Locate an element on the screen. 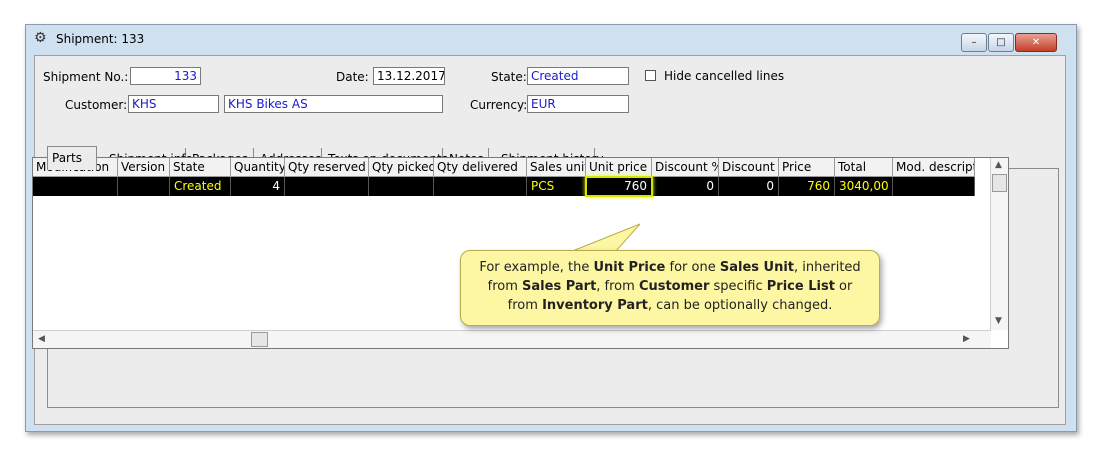 The image size is (1099, 457). vertical-scrollbar: ▲ ▼ is located at coordinates (999, 244).